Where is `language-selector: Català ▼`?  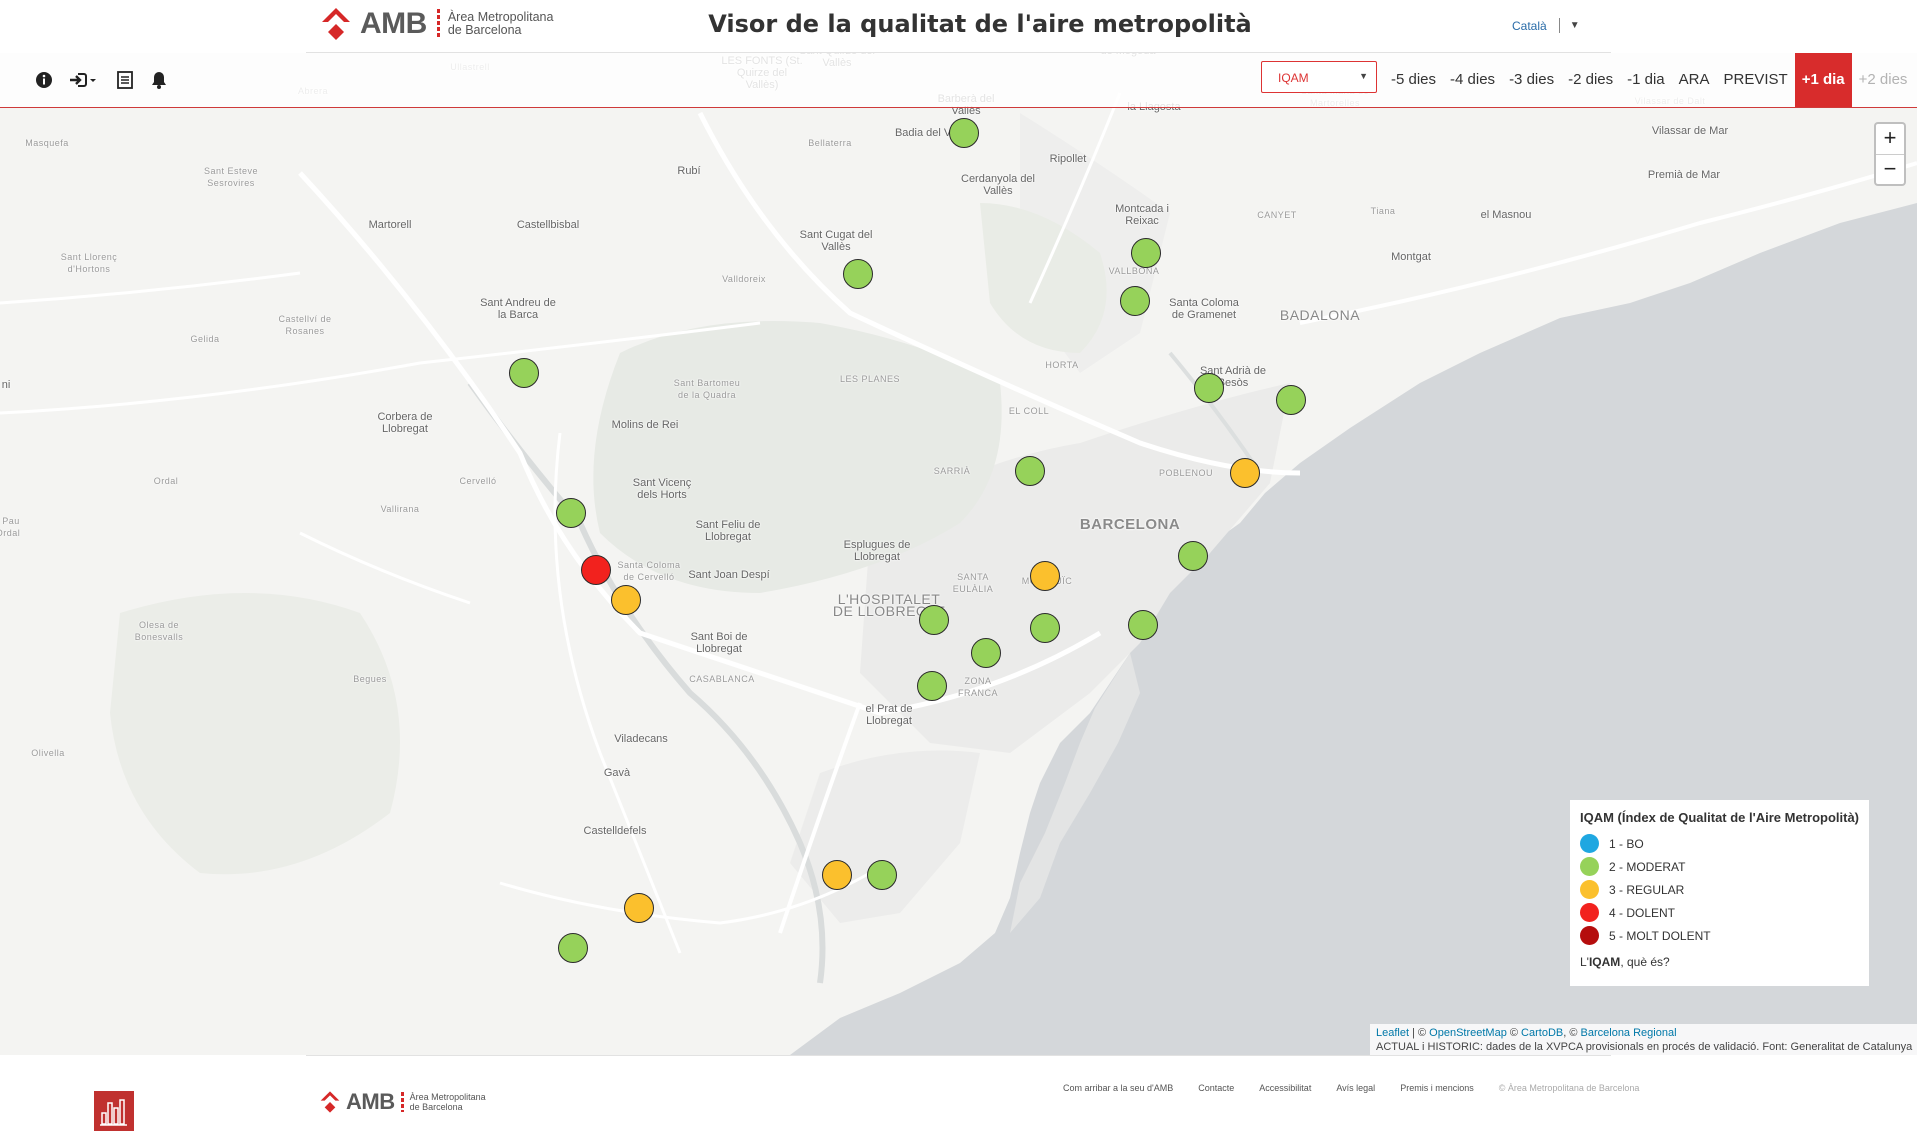 language-selector: Català ▼ is located at coordinates (1546, 25).